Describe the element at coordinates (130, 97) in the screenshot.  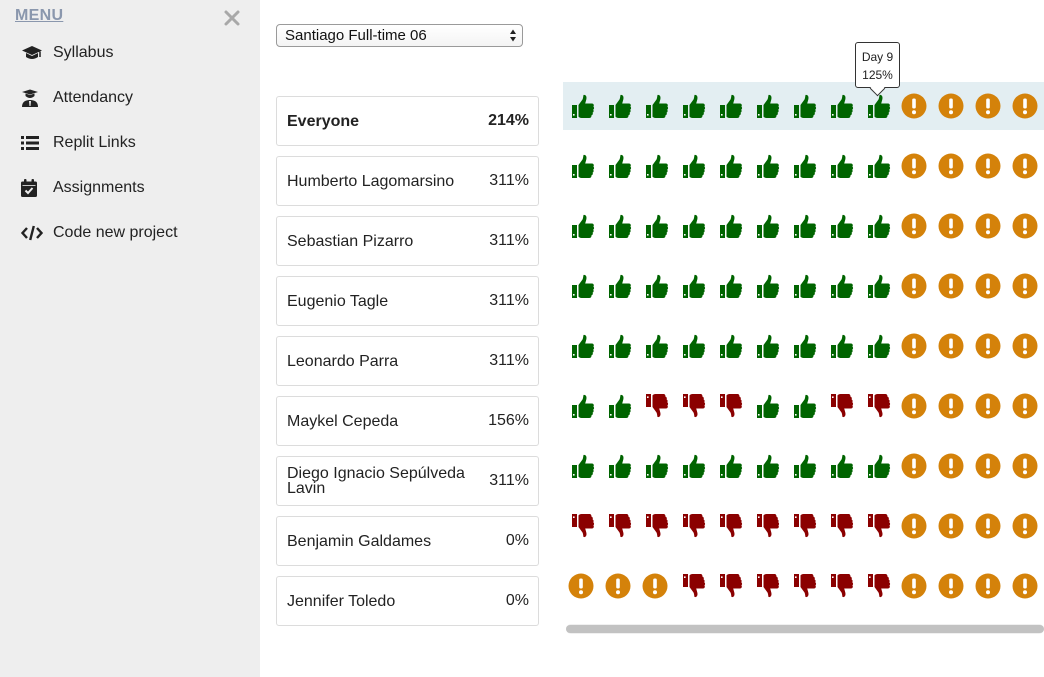
I see `sidebar-item-attendancy: Attendancy` at that location.